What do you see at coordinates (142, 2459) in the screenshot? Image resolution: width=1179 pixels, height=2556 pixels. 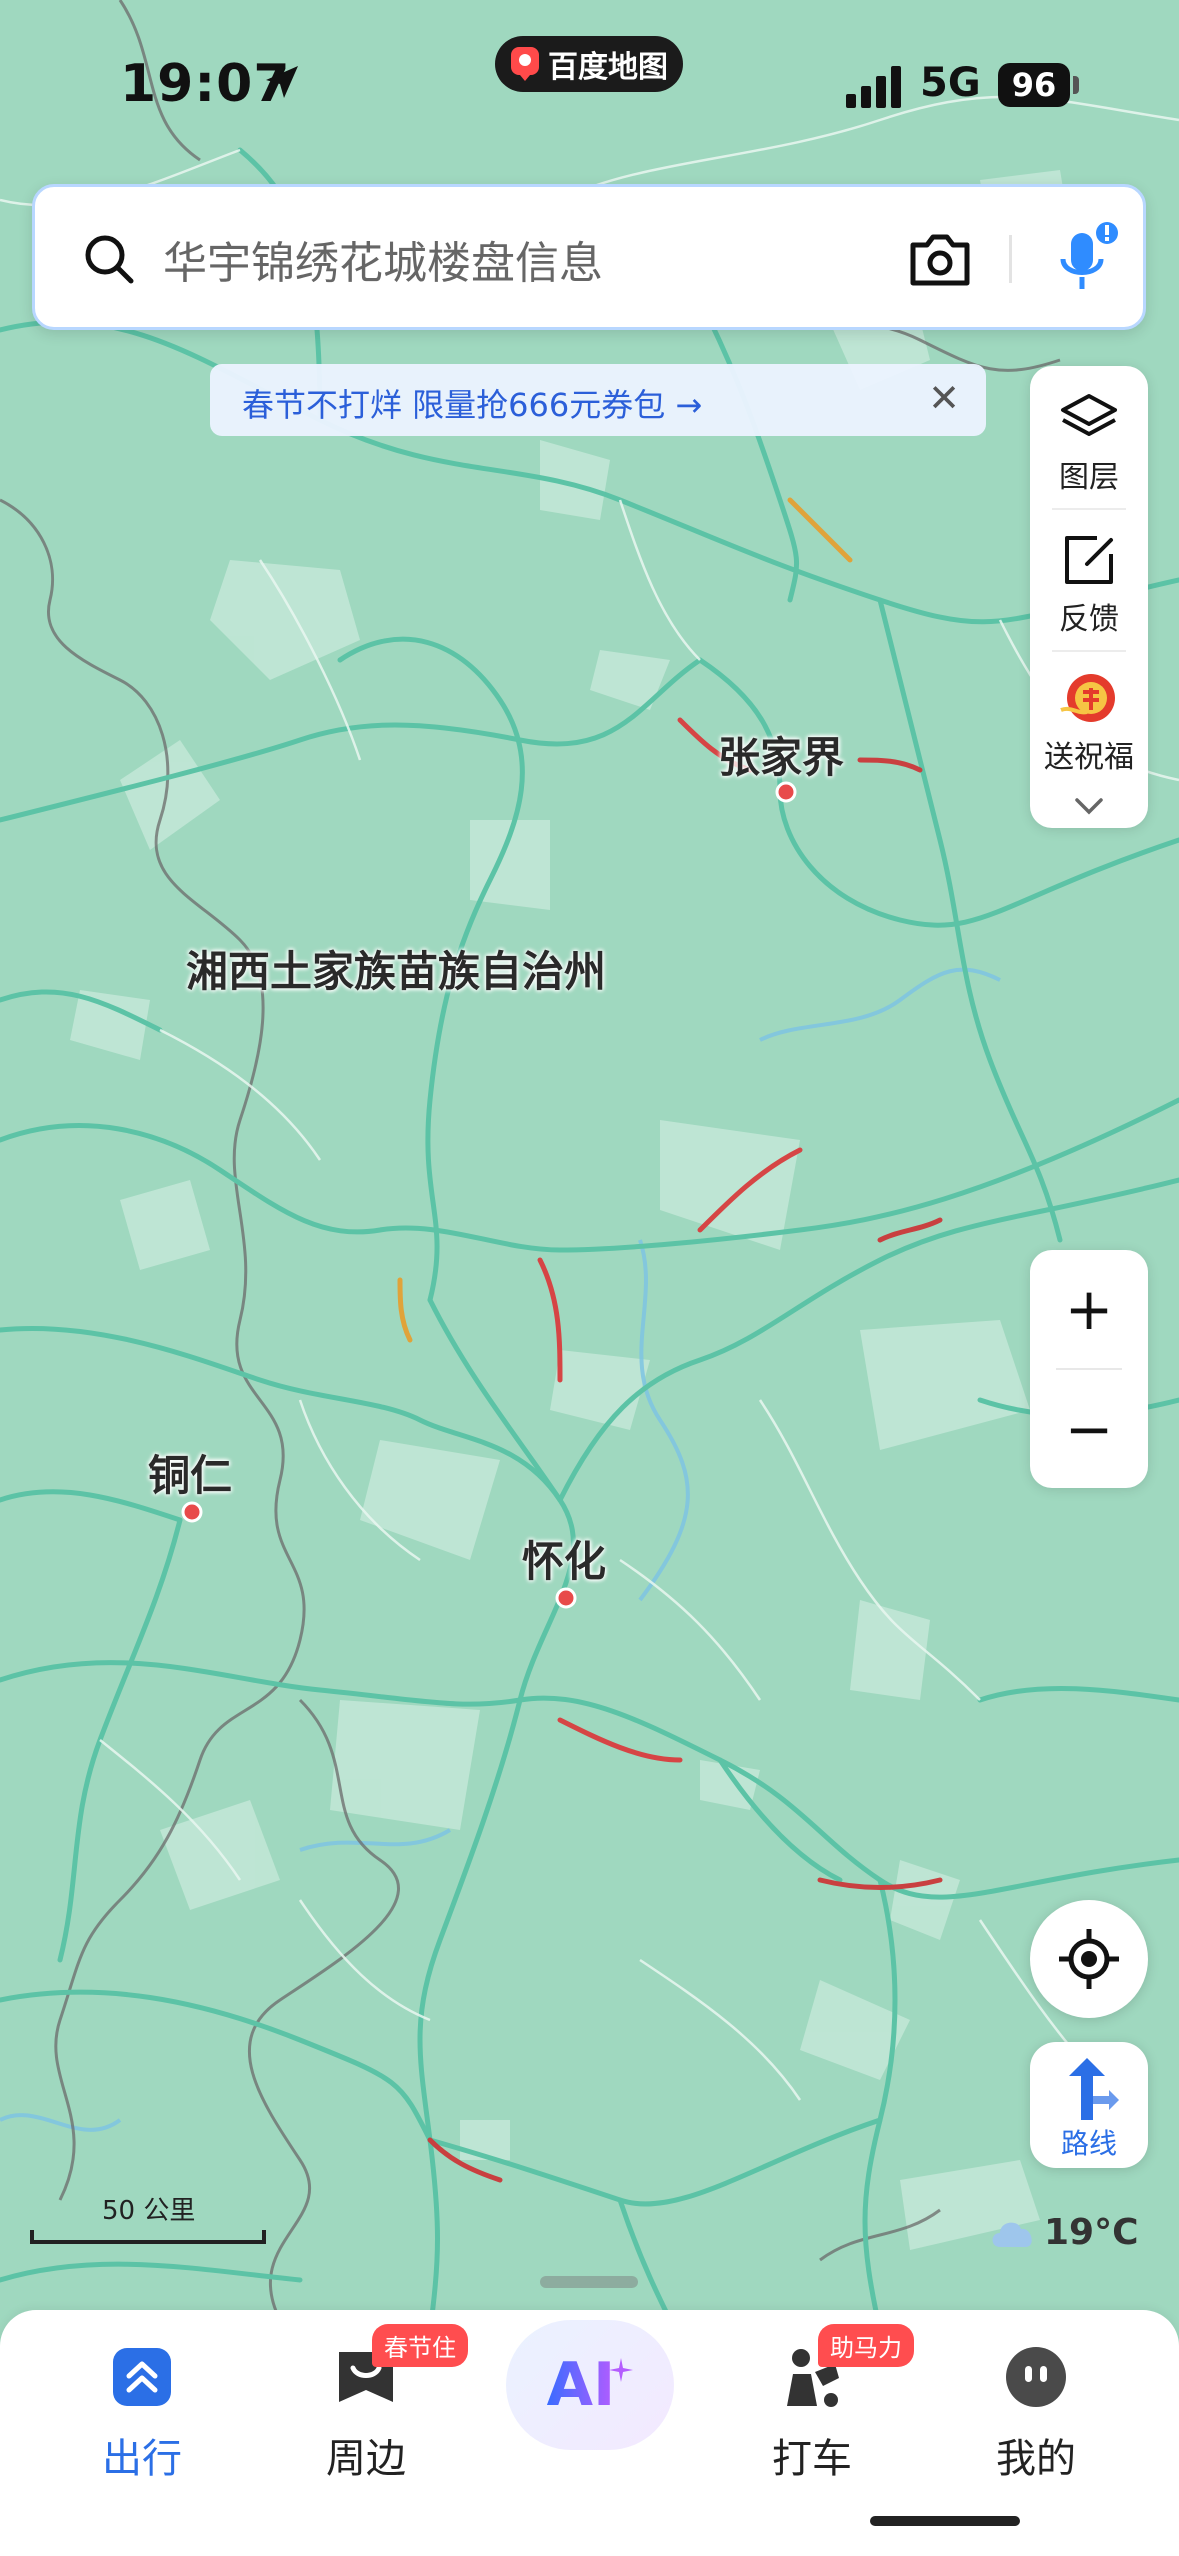 I see `tab-travel-label: 出行` at bounding box center [142, 2459].